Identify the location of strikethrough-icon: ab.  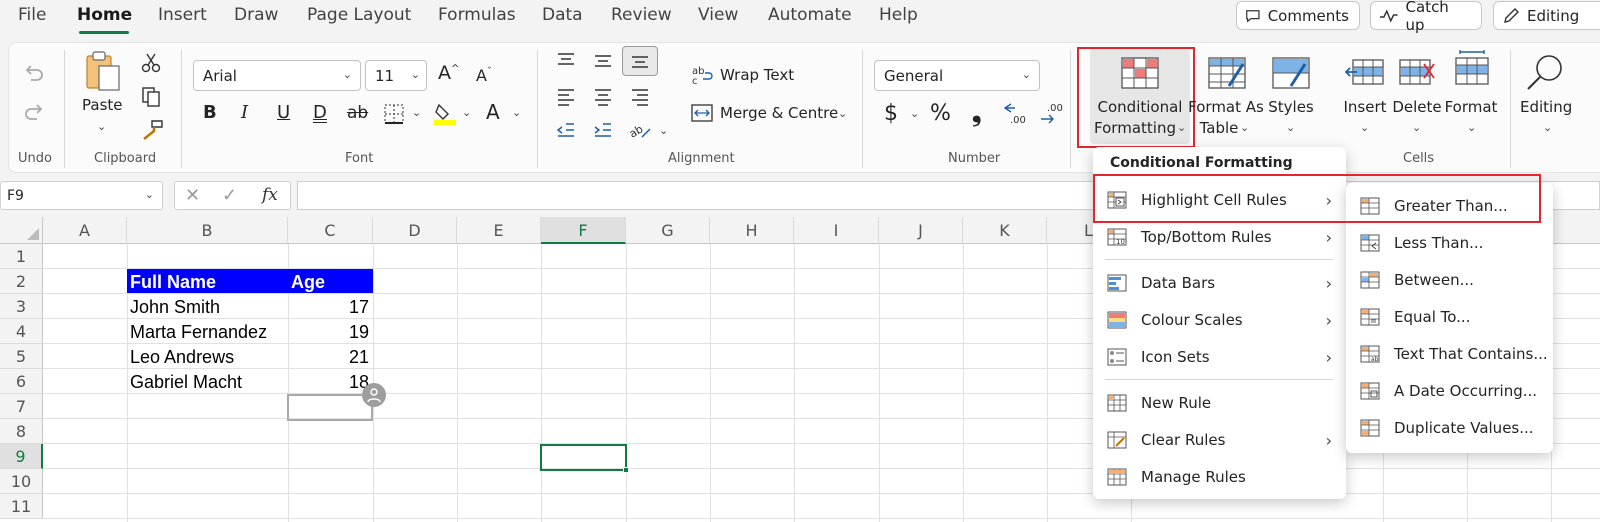
(357, 113).